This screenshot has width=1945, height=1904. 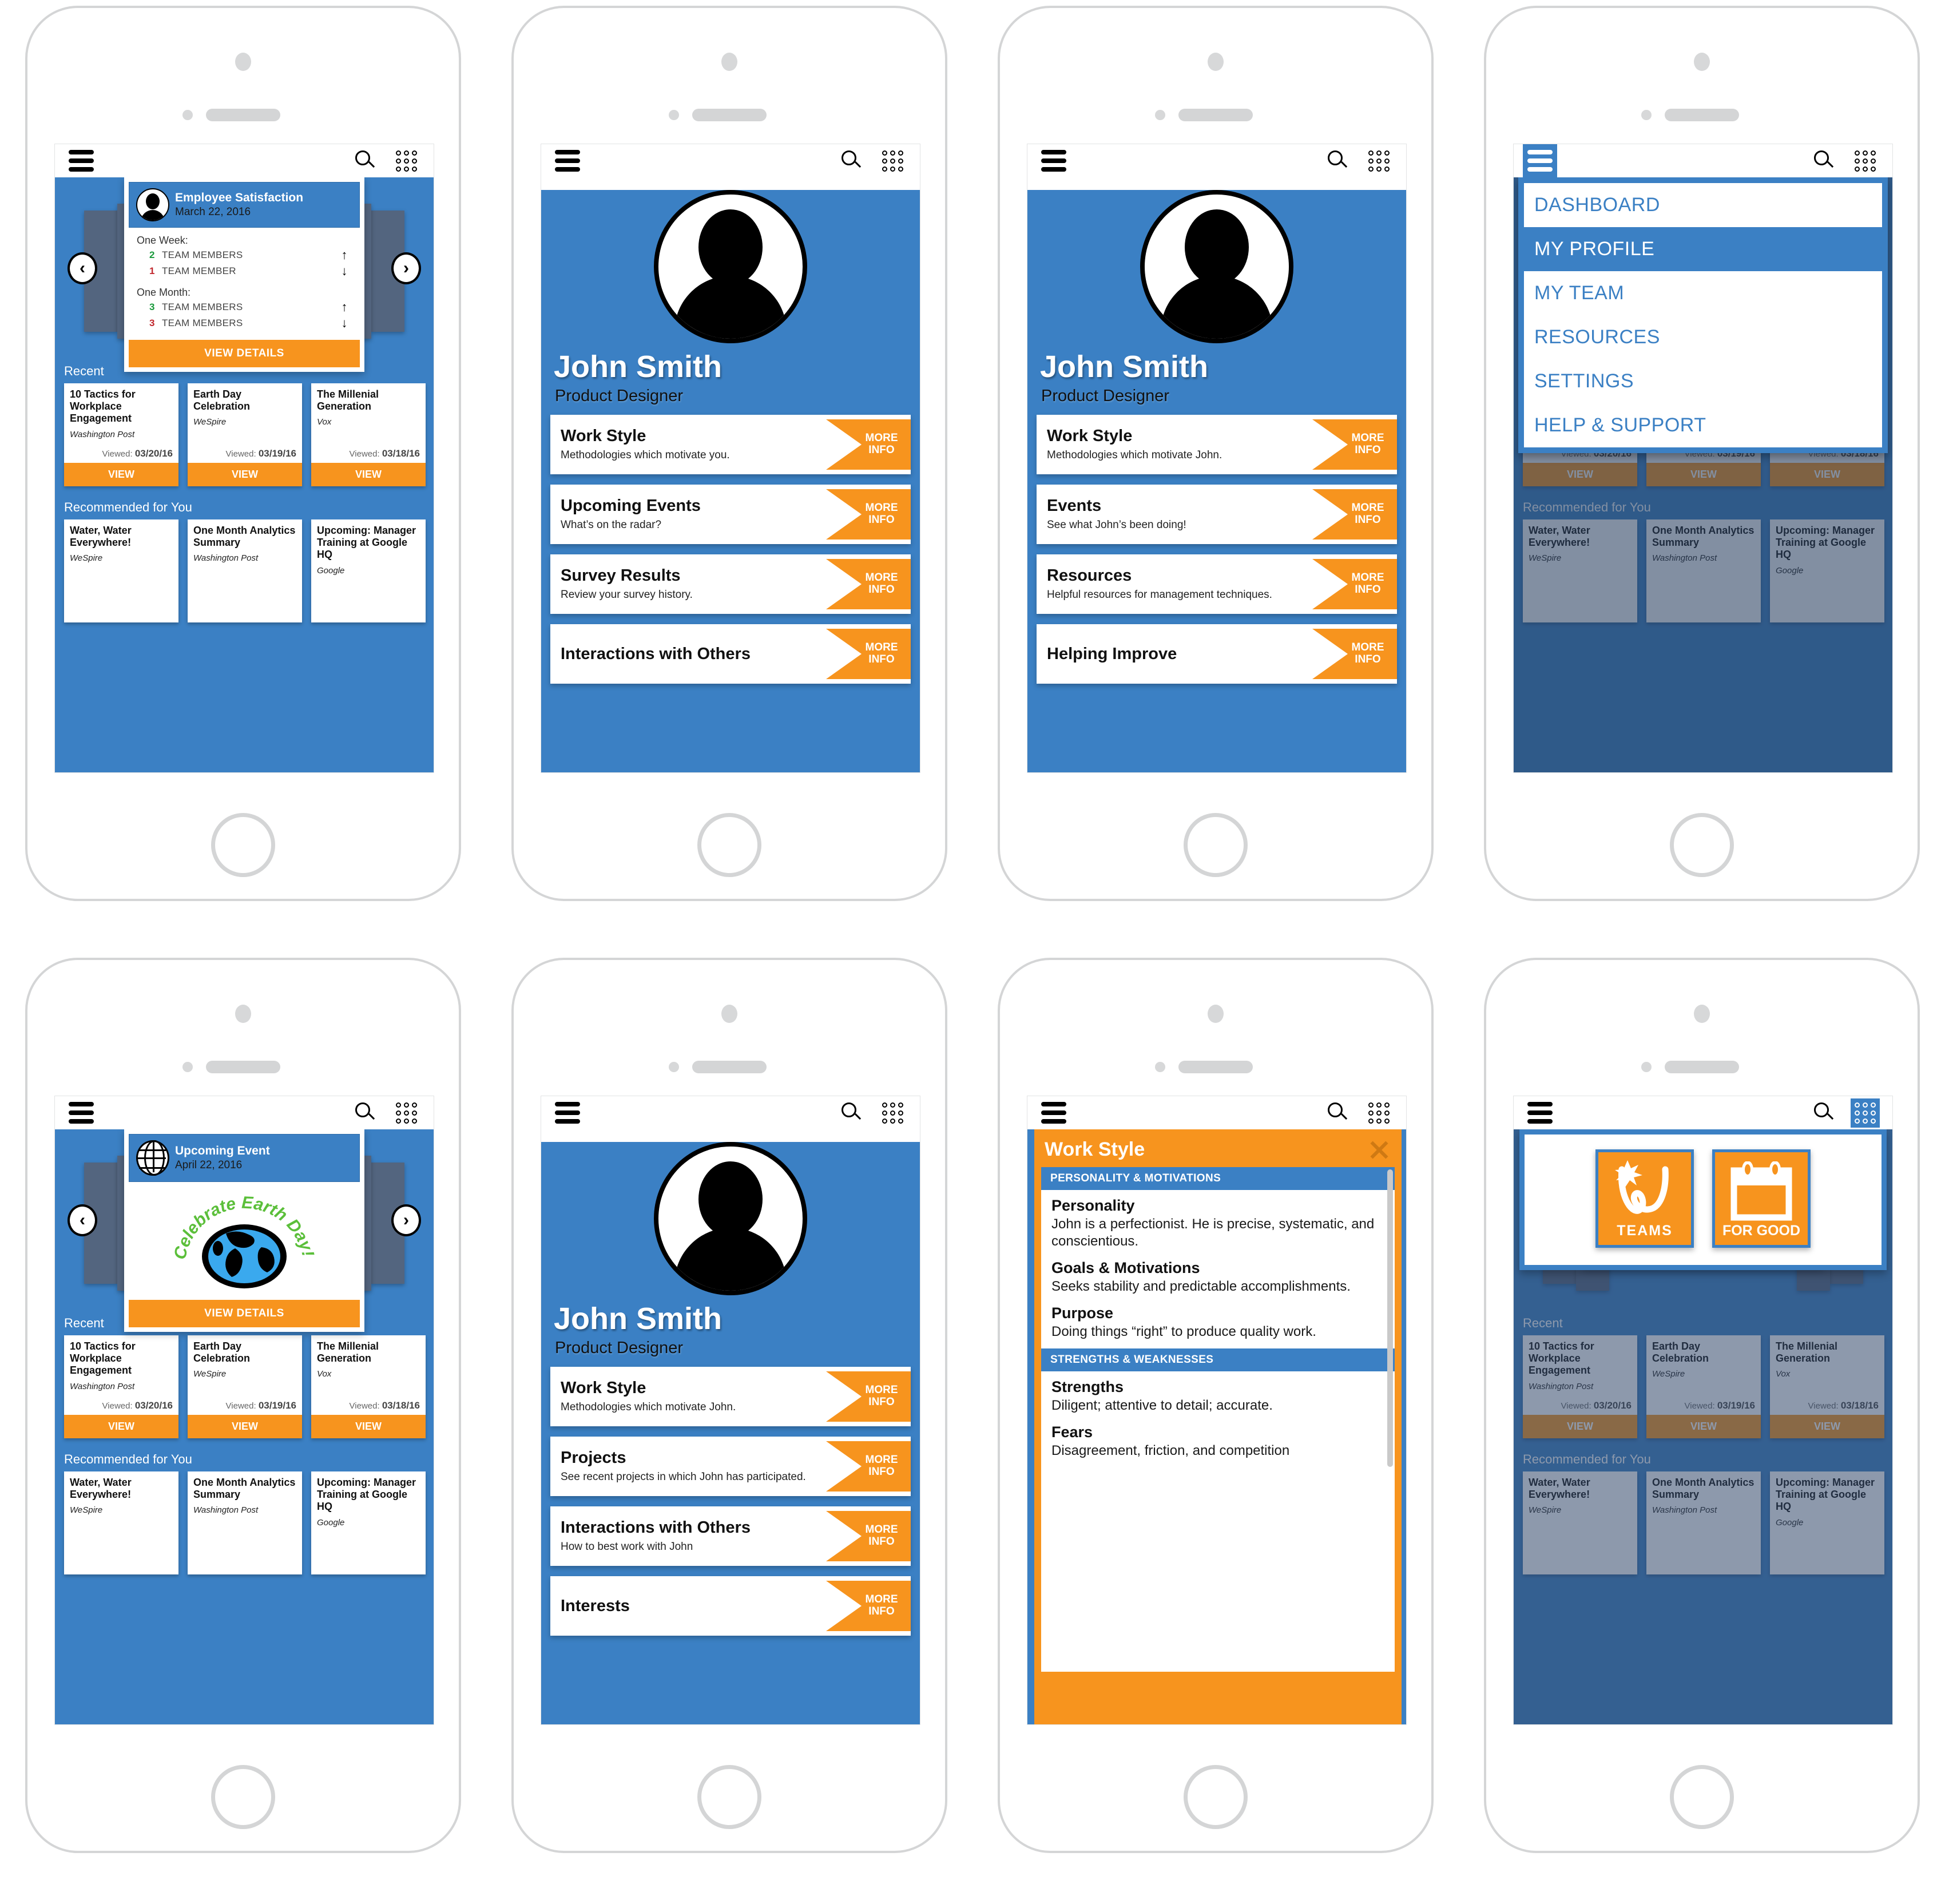 What do you see at coordinates (1703, 249) in the screenshot?
I see `nav-item-my-profile: MY PROFILE` at bounding box center [1703, 249].